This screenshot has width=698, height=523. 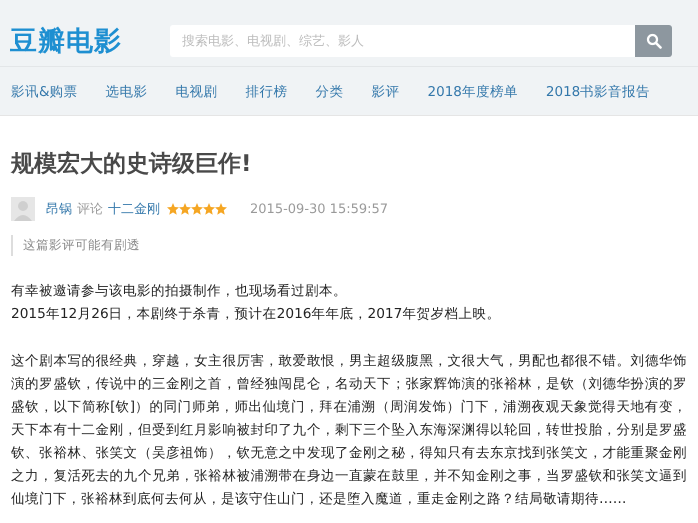 What do you see at coordinates (90, 209) in the screenshot?
I see `action-label: 评论` at bounding box center [90, 209].